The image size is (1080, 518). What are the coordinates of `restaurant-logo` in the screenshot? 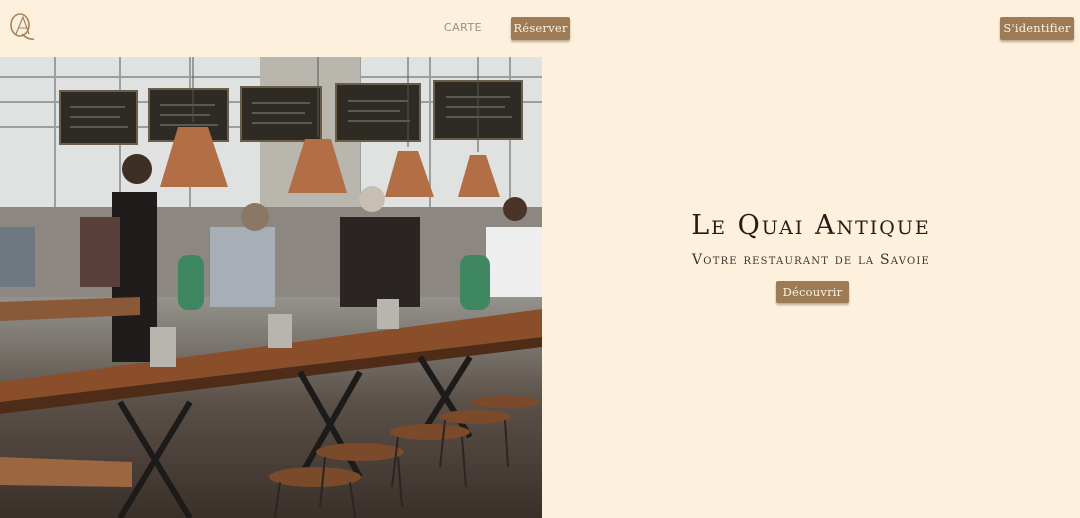 It's located at (22, 27).